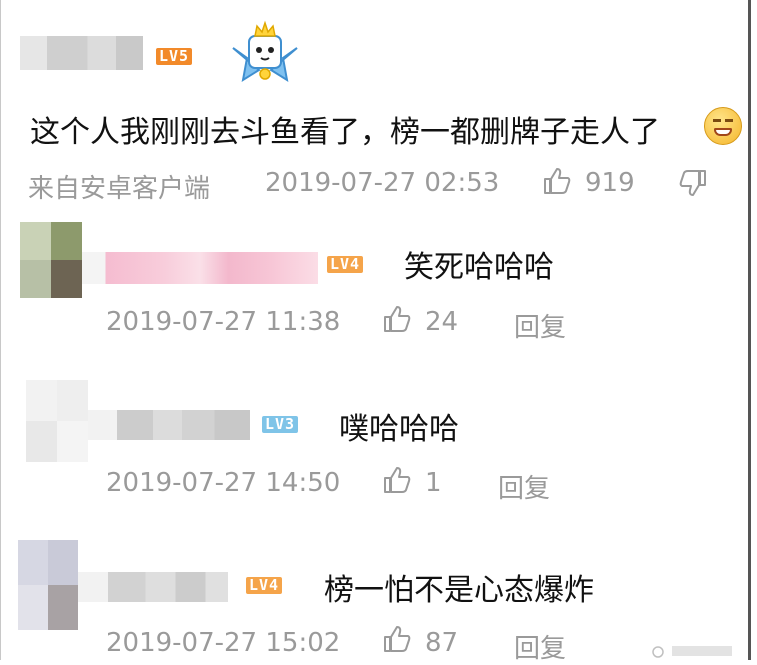 The image size is (757, 665). Describe the element at coordinates (223, 322) in the screenshot. I see `timestamp: 2019-07-27 11:38` at that location.